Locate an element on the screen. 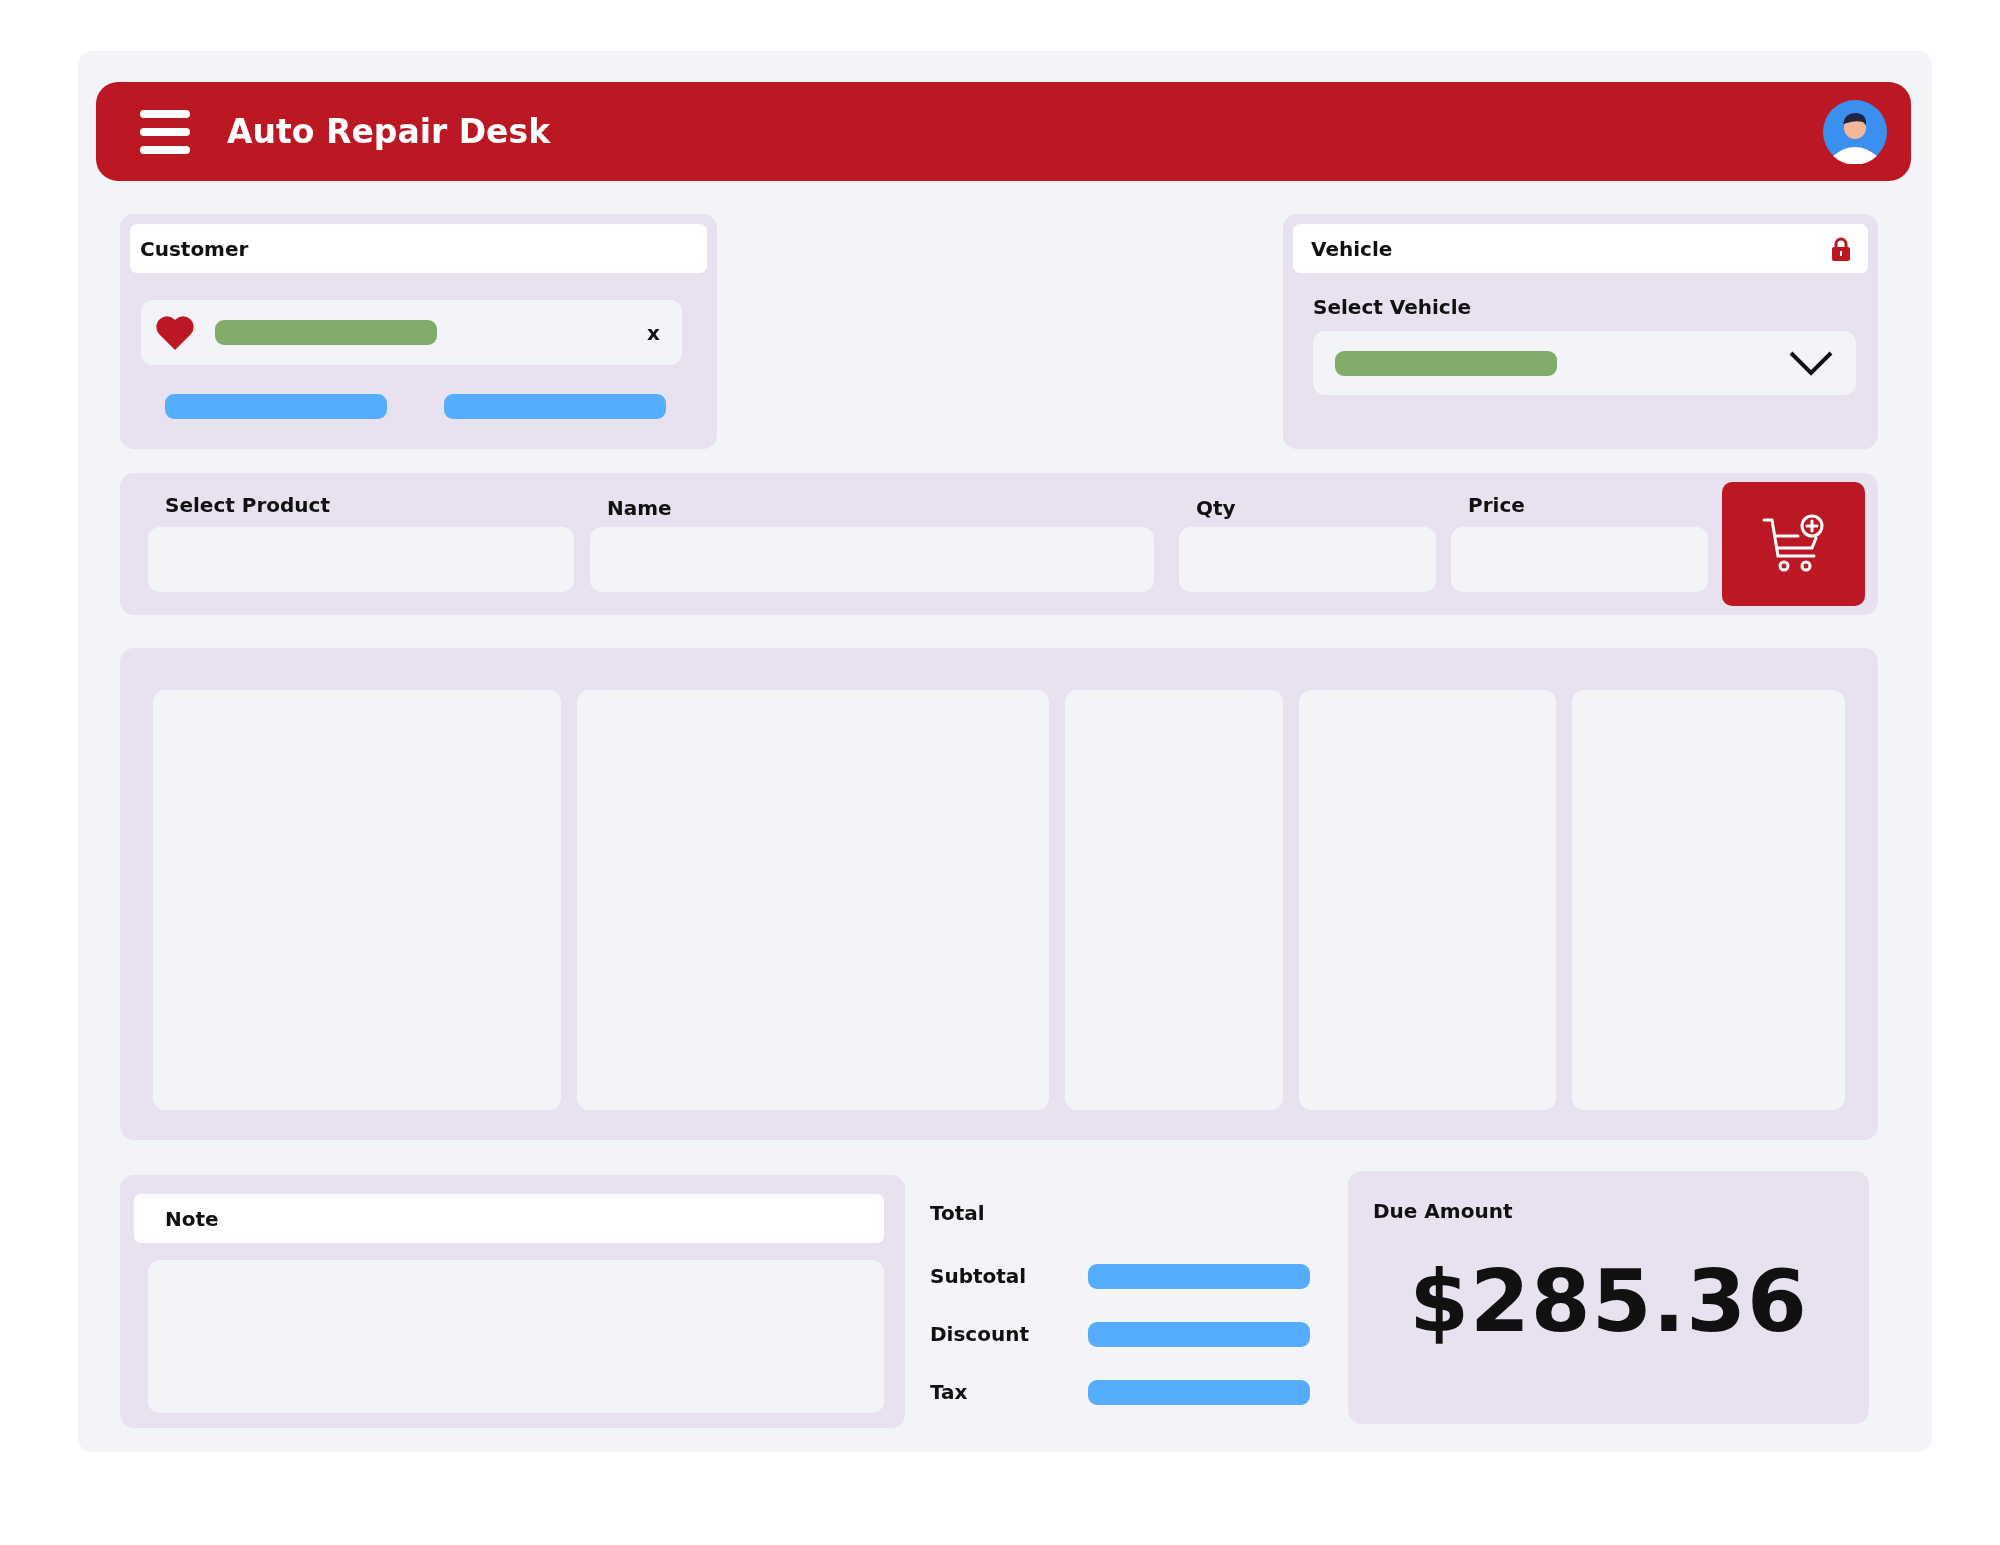 This screenshot has height=1545, width=2000. field-label: Select Product is located at coordinates (247, 506).